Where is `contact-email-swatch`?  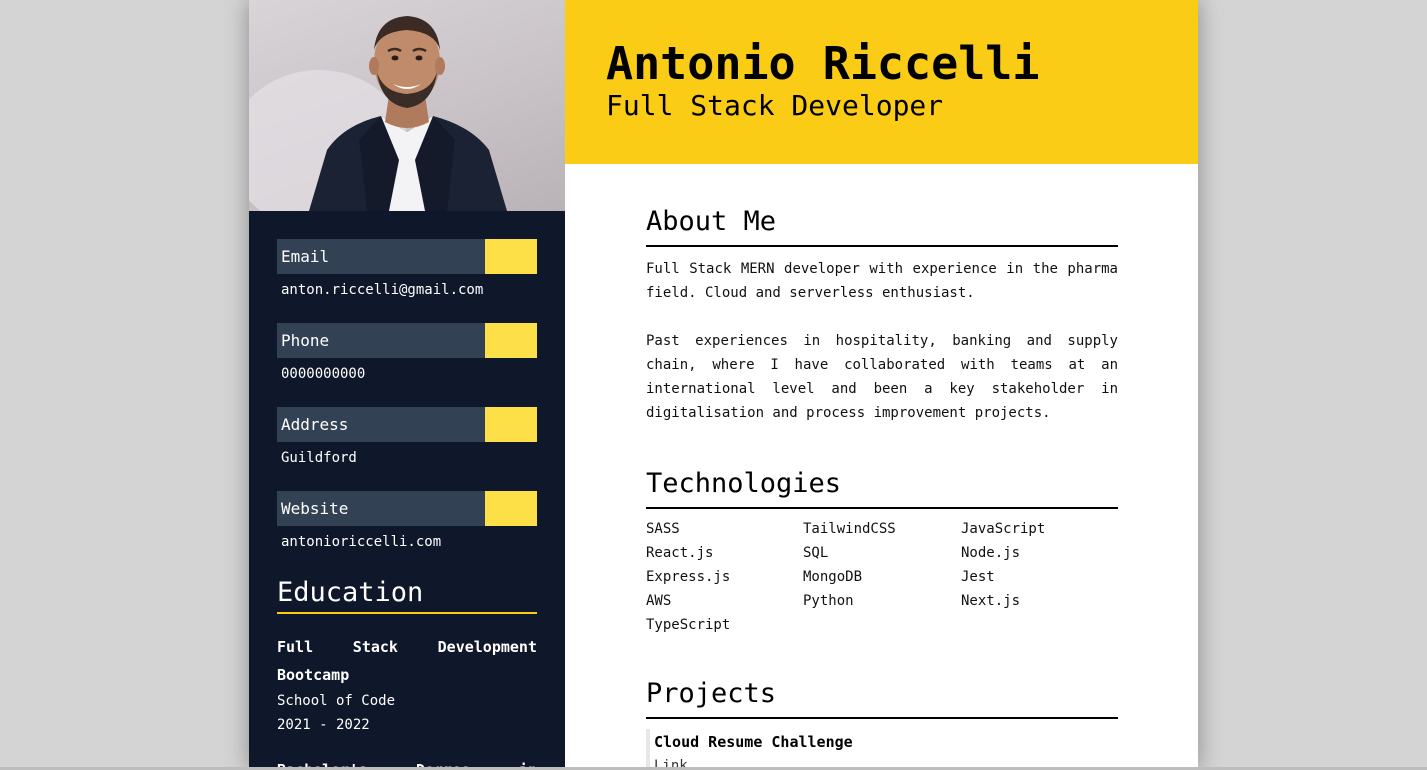 contact-email-swatch is located at coordinates (511, 256).